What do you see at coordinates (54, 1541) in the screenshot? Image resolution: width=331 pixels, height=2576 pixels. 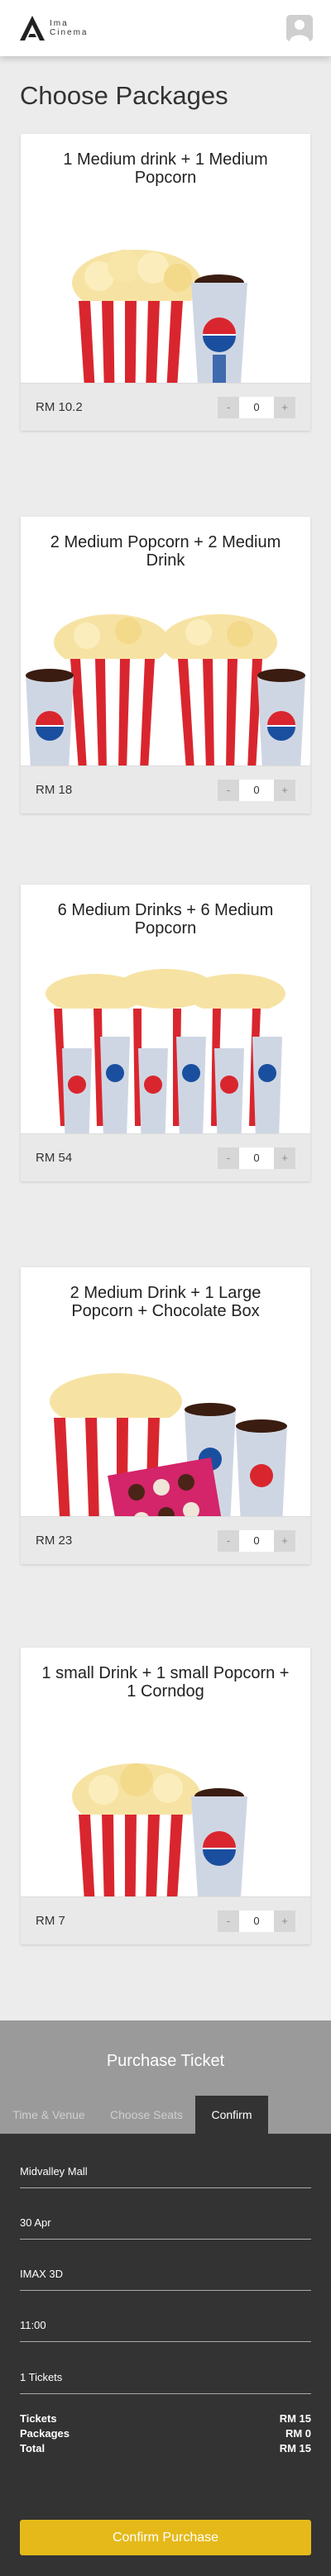 I see `package-price: RM 23` at bounding box center [54, 1541].